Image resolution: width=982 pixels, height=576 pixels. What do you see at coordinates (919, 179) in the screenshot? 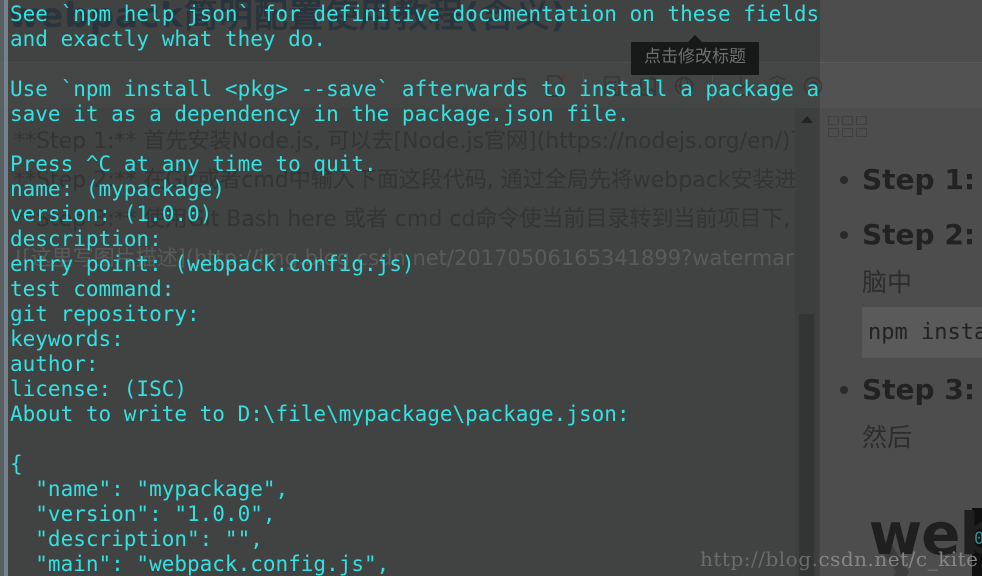
I see `preview-step-title: Step 1:` at bounding box center [919, 179].